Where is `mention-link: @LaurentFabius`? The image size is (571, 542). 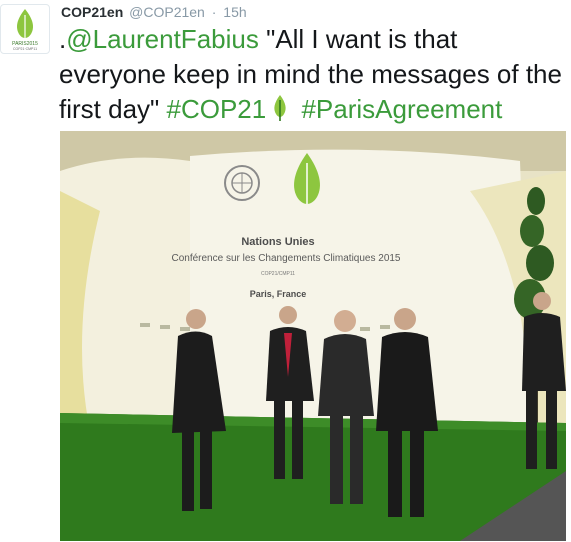 mention-link: @LaurentFabius is located at coordinates (162, 39).